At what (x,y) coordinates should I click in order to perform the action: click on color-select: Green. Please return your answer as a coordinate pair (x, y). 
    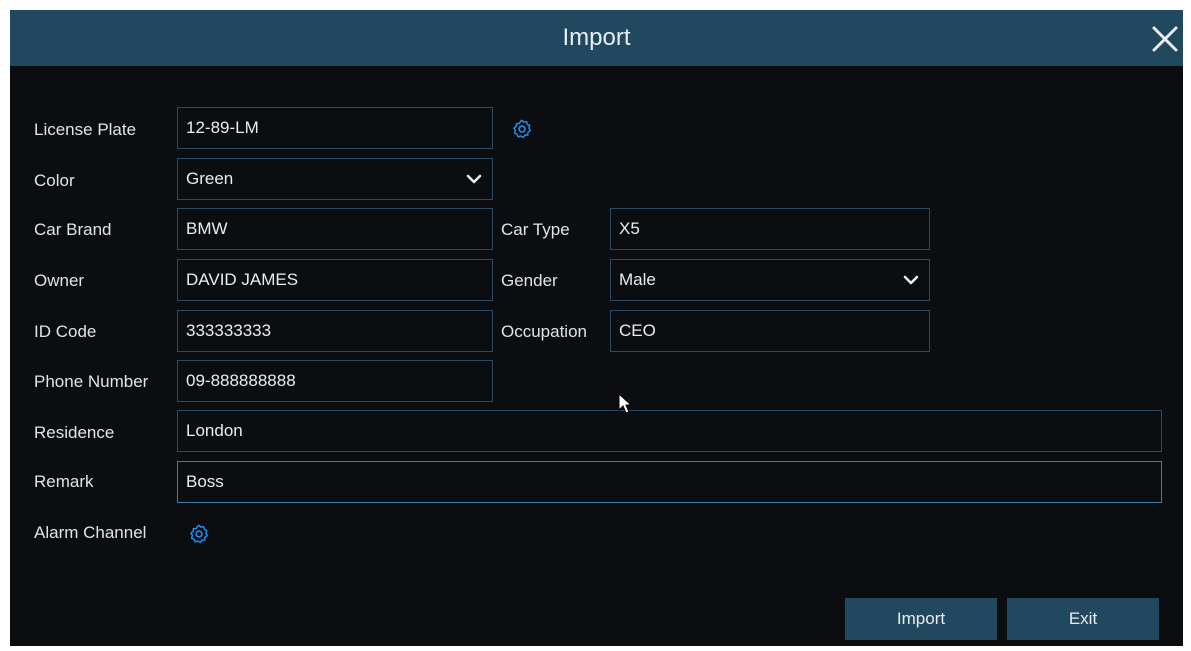
    Looking at the image, I should click on (335, 179).